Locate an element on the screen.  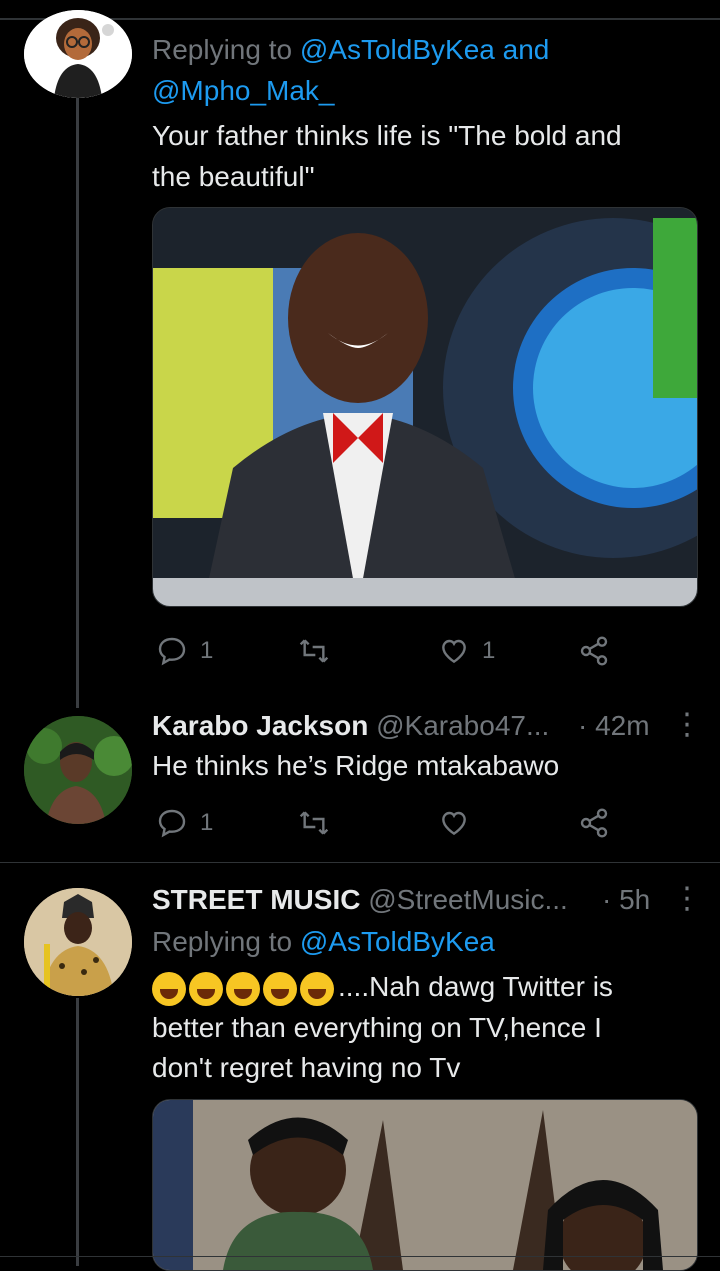
mention-link: @Mpho_Mak_ is located at coordinates (243, 91).